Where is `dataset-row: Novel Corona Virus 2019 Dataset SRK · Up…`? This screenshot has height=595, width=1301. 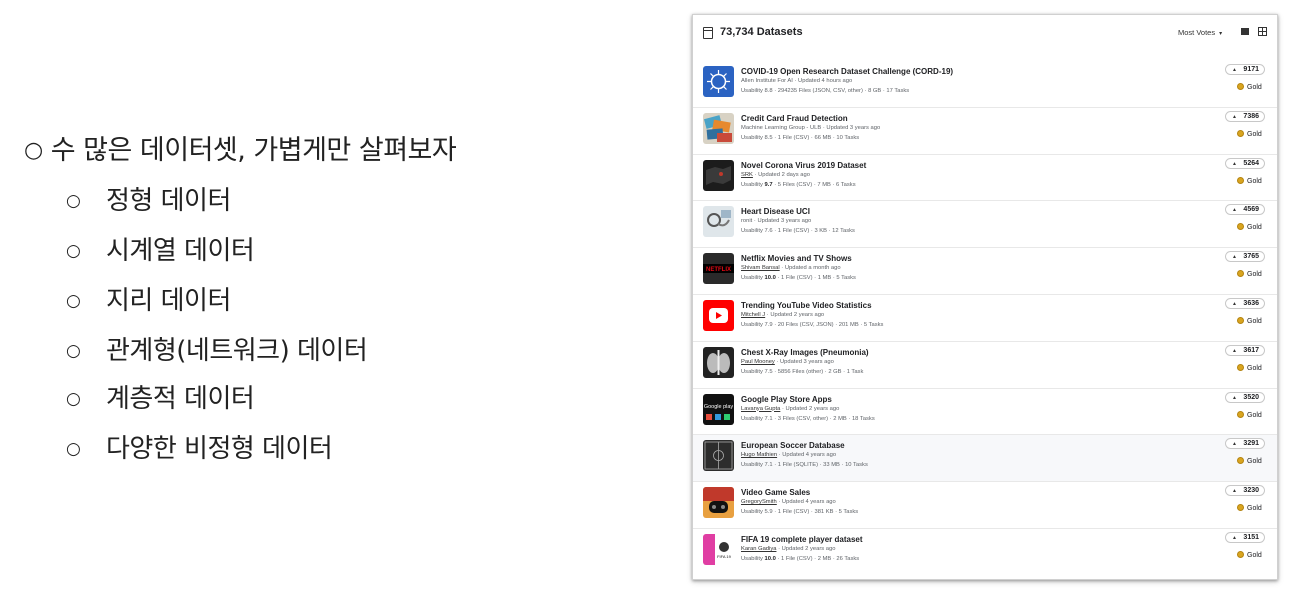
dataset-row: Novel Corona Virus 2019 Dataset SRK · Up… is located at coordinates (985, 178).